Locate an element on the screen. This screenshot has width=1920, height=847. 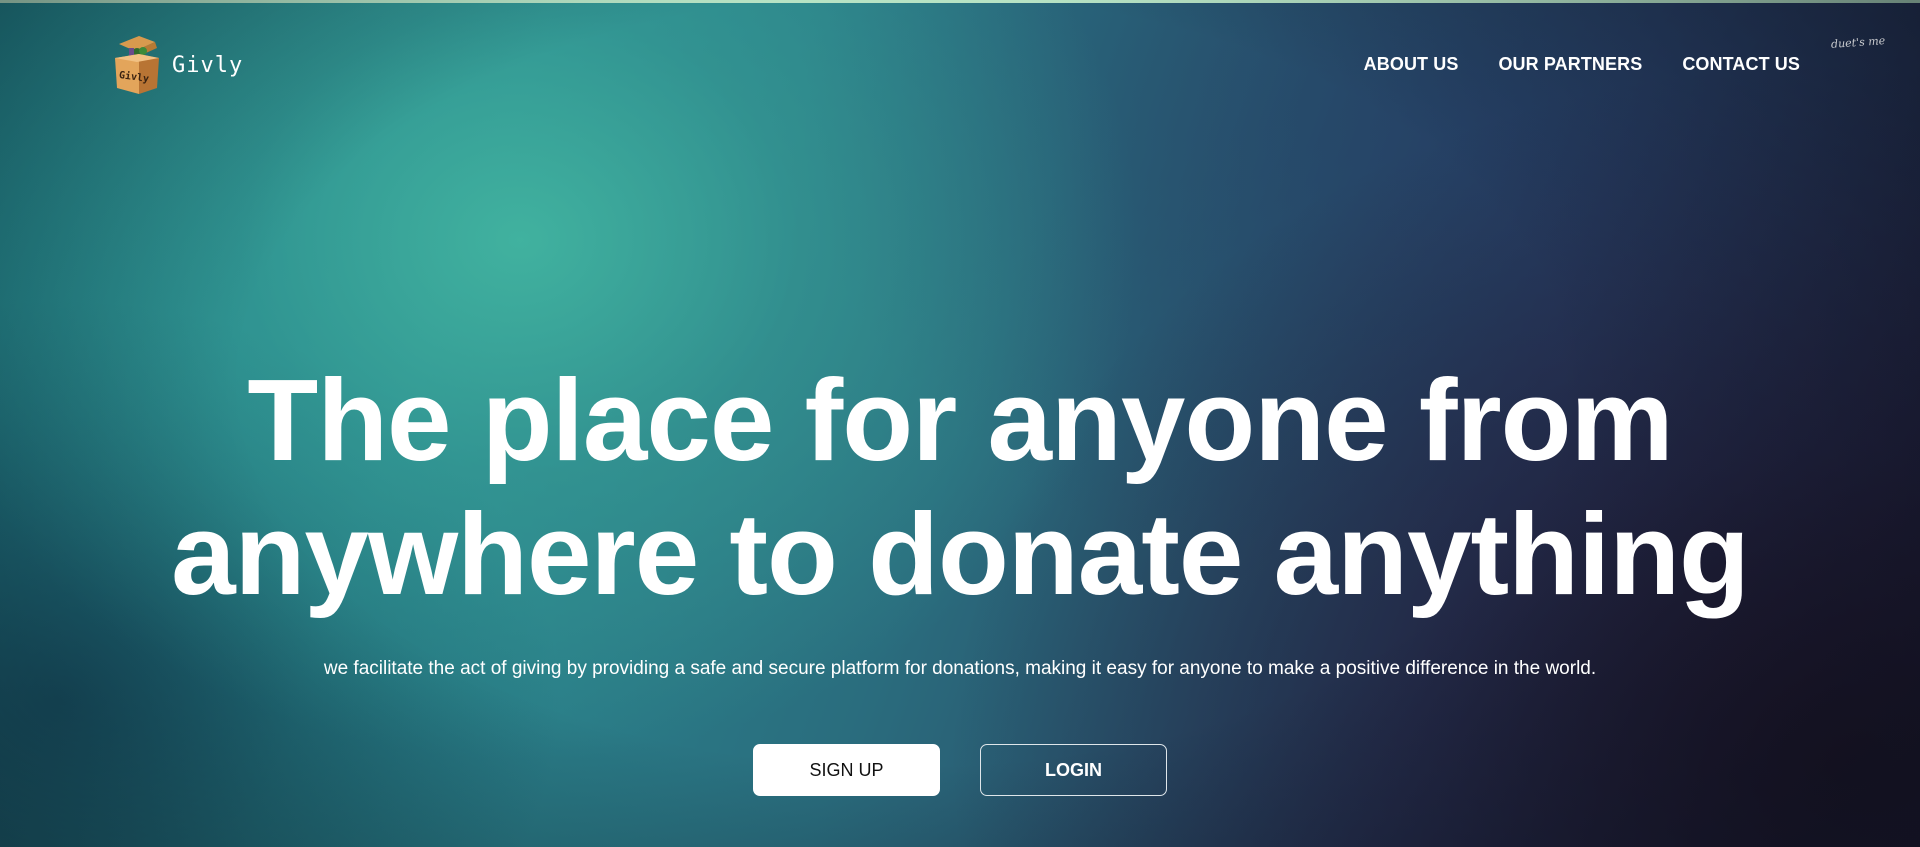
nav-about-us: ABOUT US is located at coordinates (1411, 64).